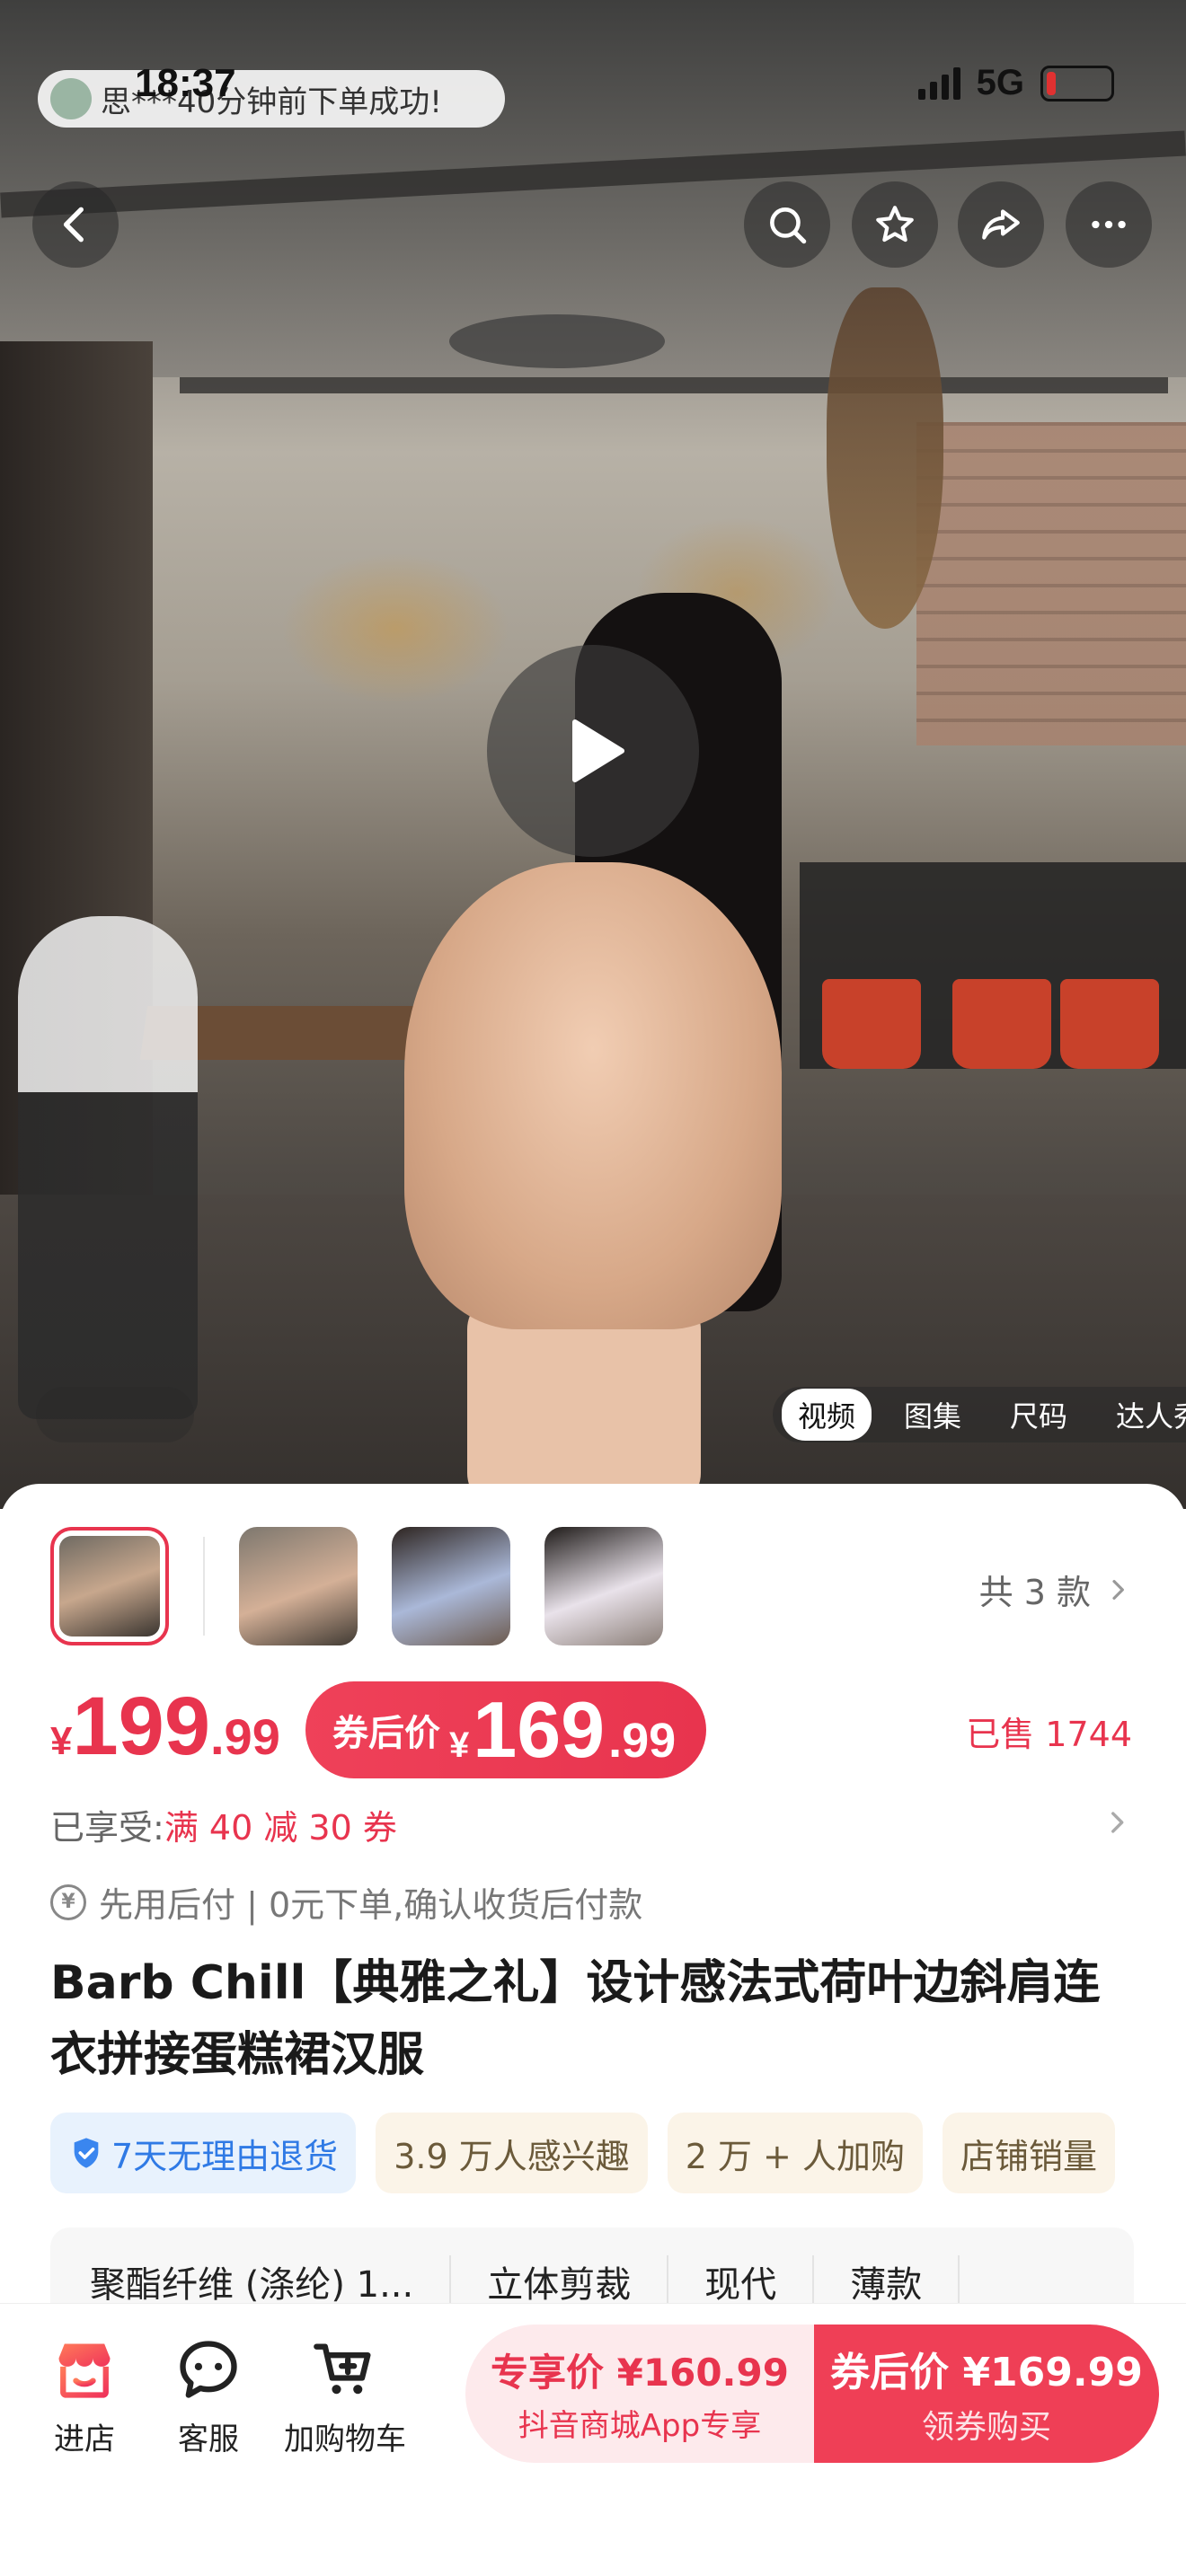 The width and height of the screenshot is (1186, 2576). I want to click on buy-subtitle: 领券购买, so click(986, 2427).